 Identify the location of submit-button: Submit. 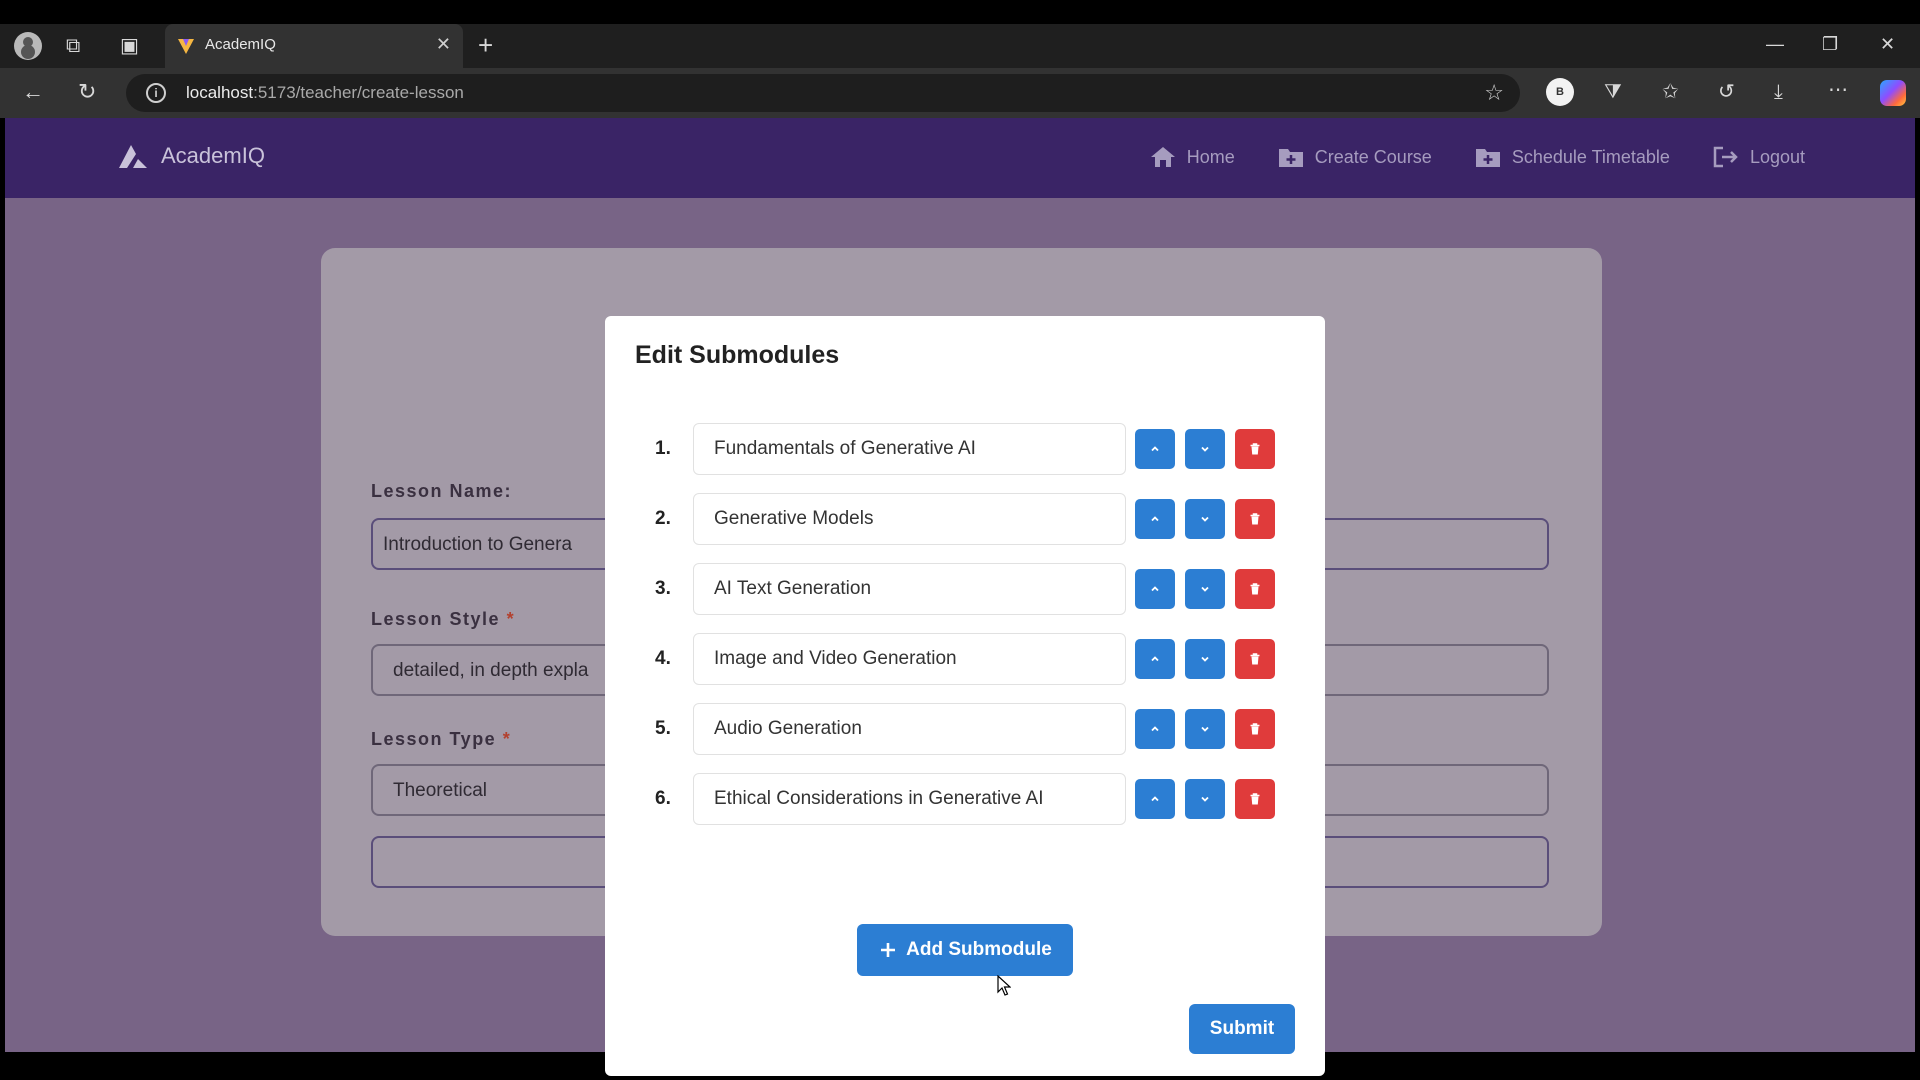
(1242, 1029).